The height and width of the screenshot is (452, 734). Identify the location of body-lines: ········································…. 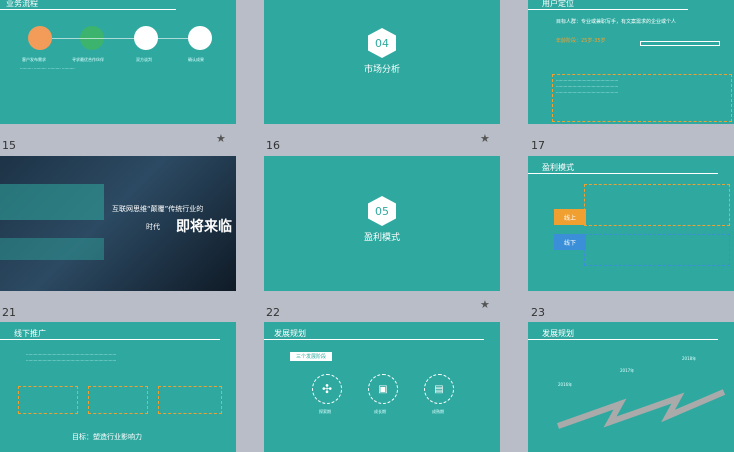
(71, 357).